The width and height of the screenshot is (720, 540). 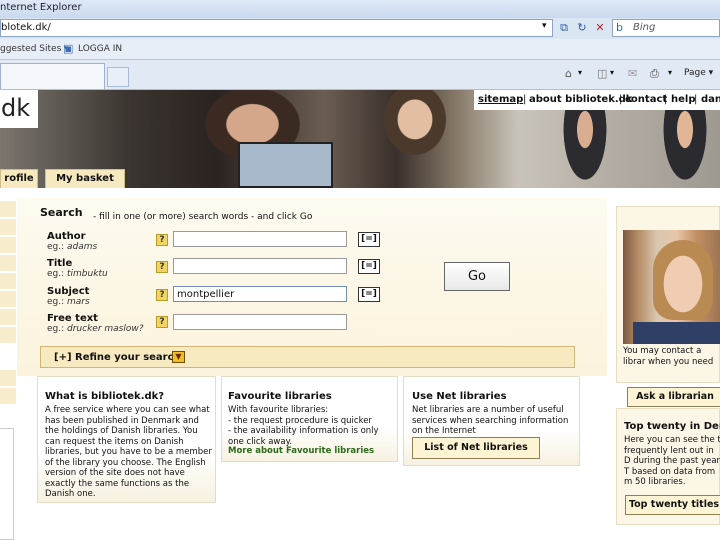 What do you see at coordinates (117, 357) in the screenshot?
I see `refine-search-label: [+] Refine your search` at bounding box center [117, 357].